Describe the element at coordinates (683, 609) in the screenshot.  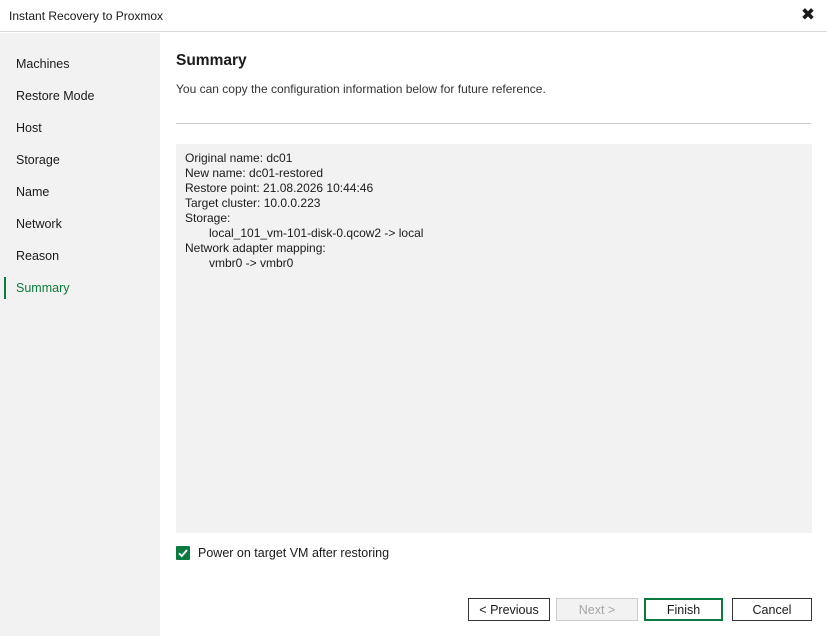
I see `finish-button: Finish` at that location.